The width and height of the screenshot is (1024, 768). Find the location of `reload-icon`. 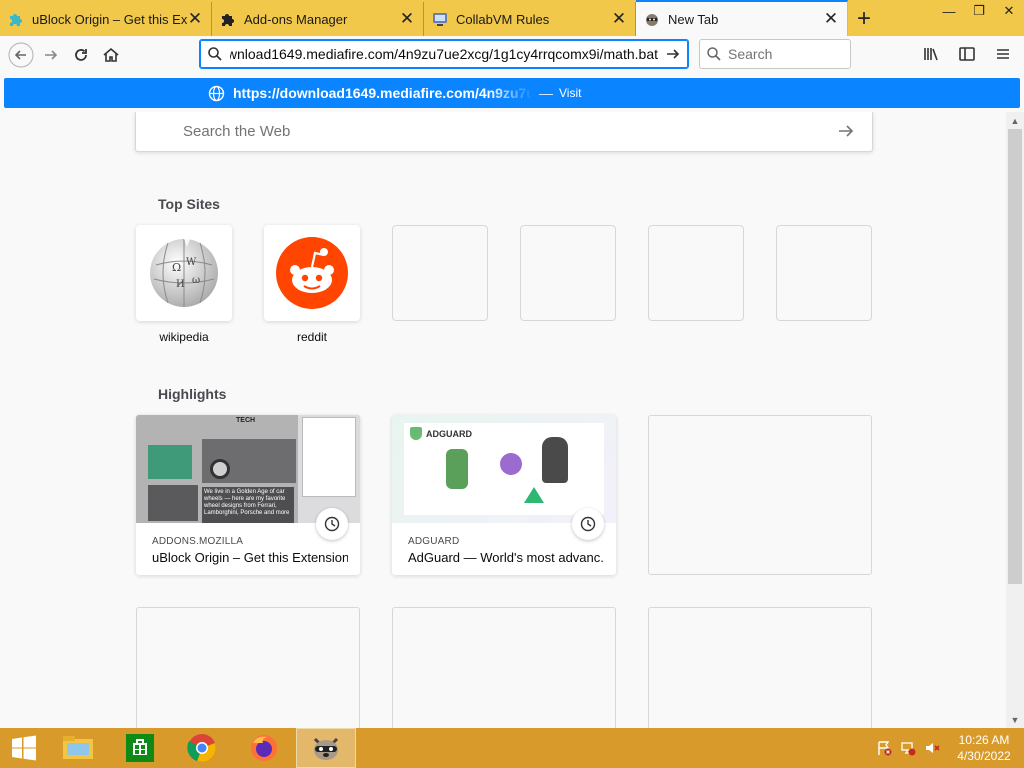

reload-icon is located at coordinates (81, 55).